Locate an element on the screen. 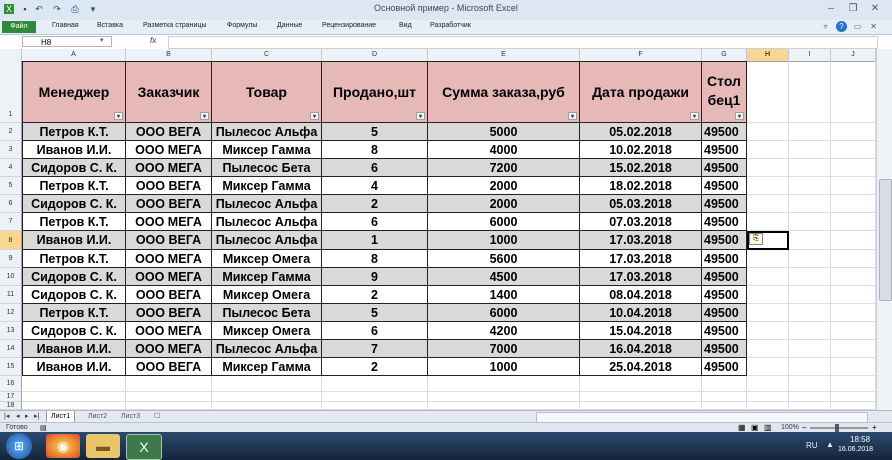 This screenshot has width=892, height=460. table-cell: 7200 is located at coordinates (504, 168).